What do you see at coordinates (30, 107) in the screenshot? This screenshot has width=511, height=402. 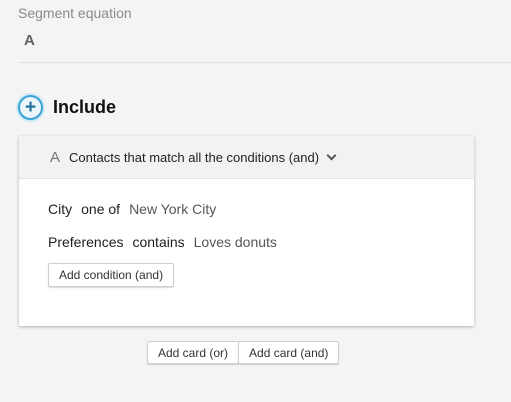 I see `plus-circle-icon: +` at bounding box center [30, 107].